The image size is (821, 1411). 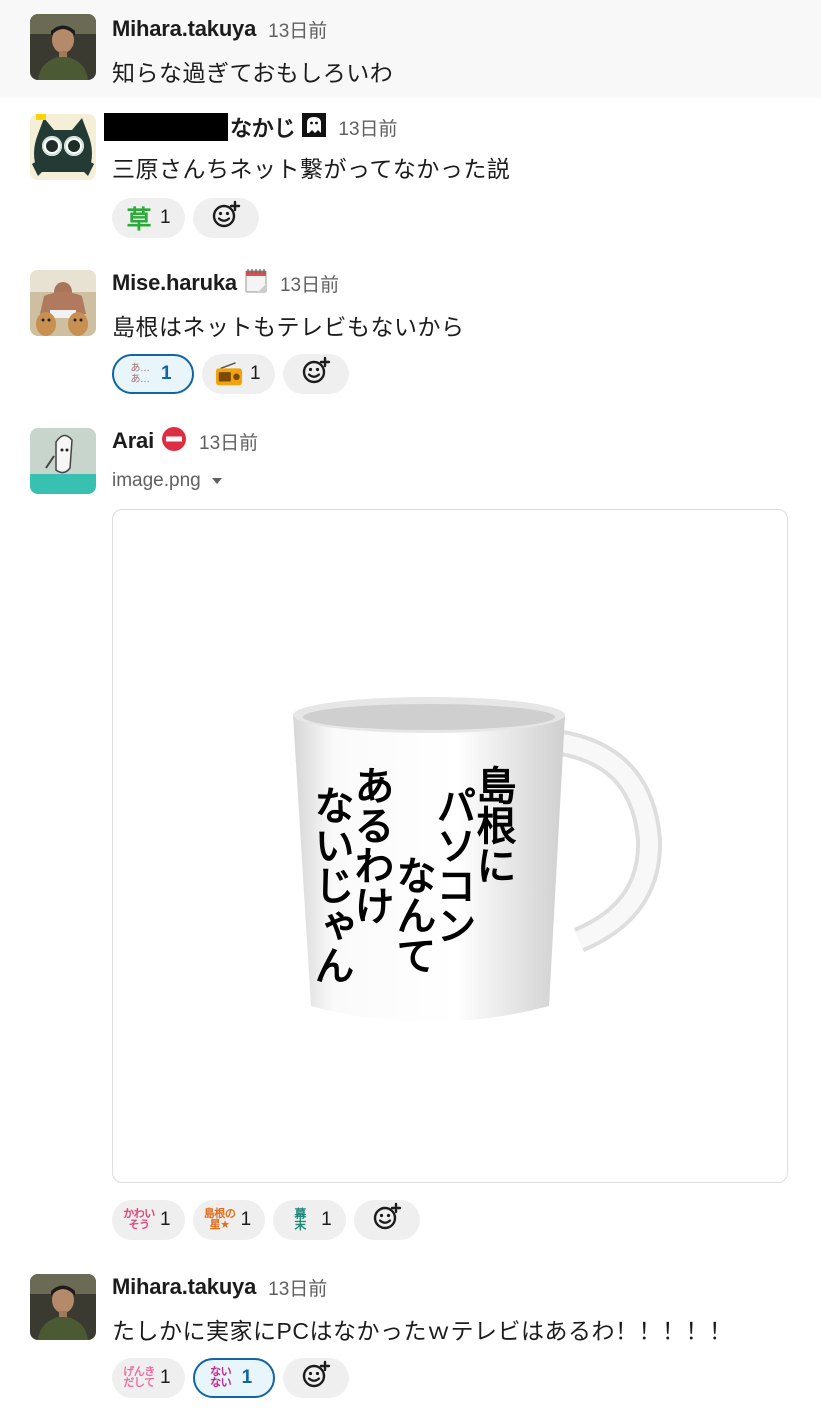 What do you see at coordinates (174, 441) in the screenshot?
I see `no-entry-status-icon` at bounding box center [174, 441].